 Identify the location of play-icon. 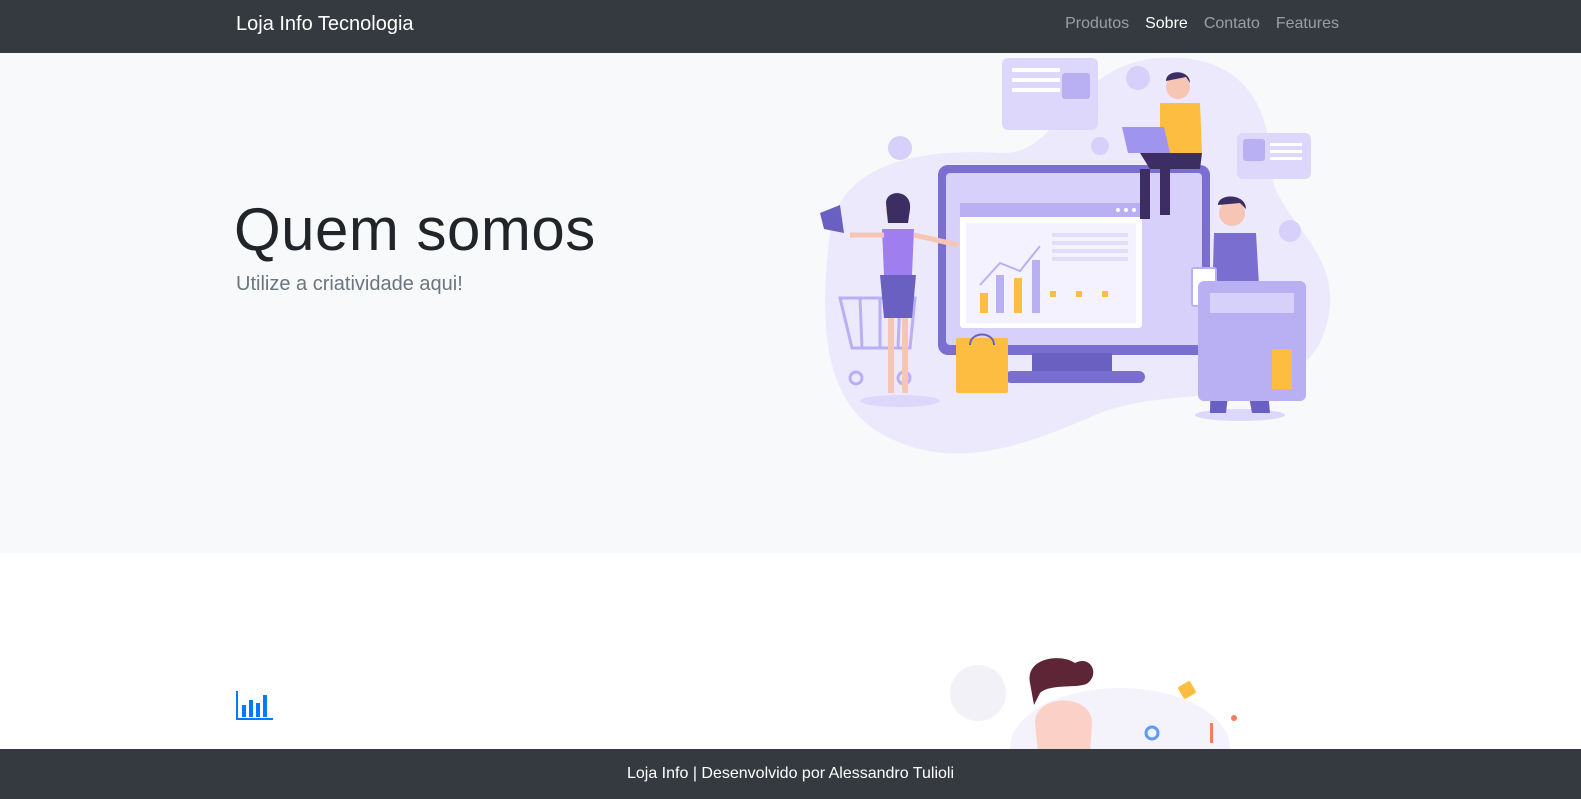
(900, 148).